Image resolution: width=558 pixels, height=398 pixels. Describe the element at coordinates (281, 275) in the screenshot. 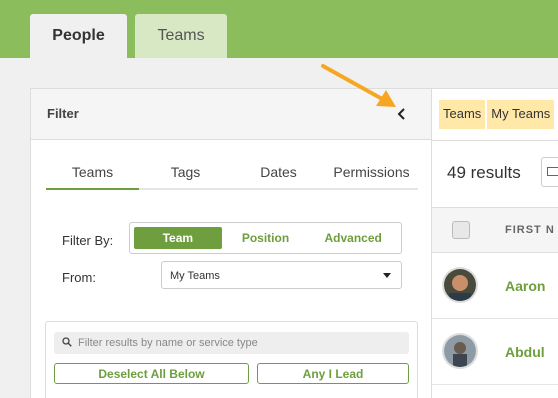

I see `from-select: My Teams` at that location.